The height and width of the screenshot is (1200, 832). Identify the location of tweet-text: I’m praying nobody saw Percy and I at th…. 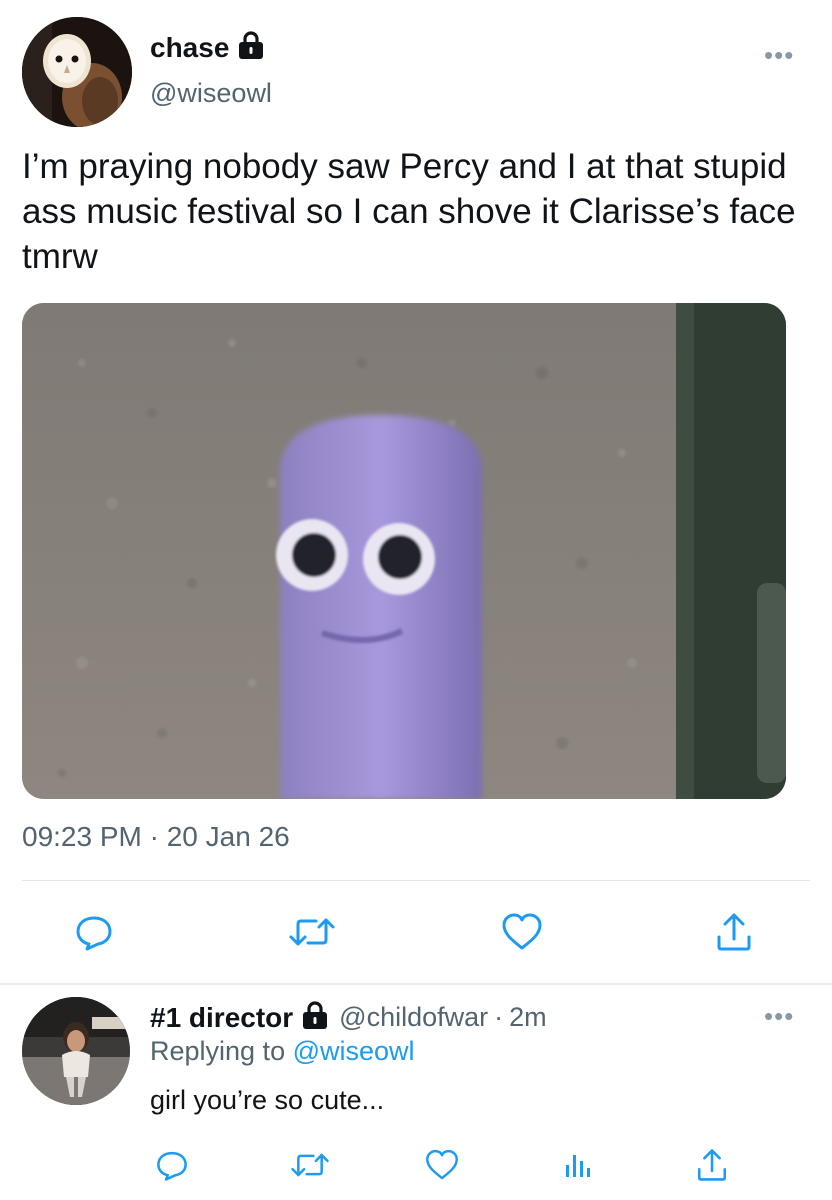
(409, 211).